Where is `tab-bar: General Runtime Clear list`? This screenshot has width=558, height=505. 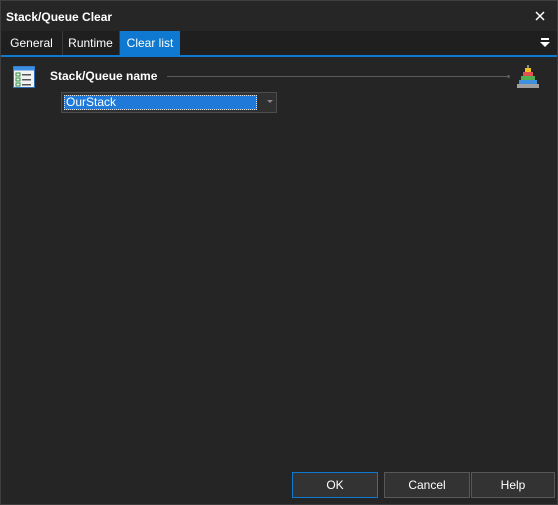
tab-bar: General Runtime Clear list is located at coordinates (279, 44).